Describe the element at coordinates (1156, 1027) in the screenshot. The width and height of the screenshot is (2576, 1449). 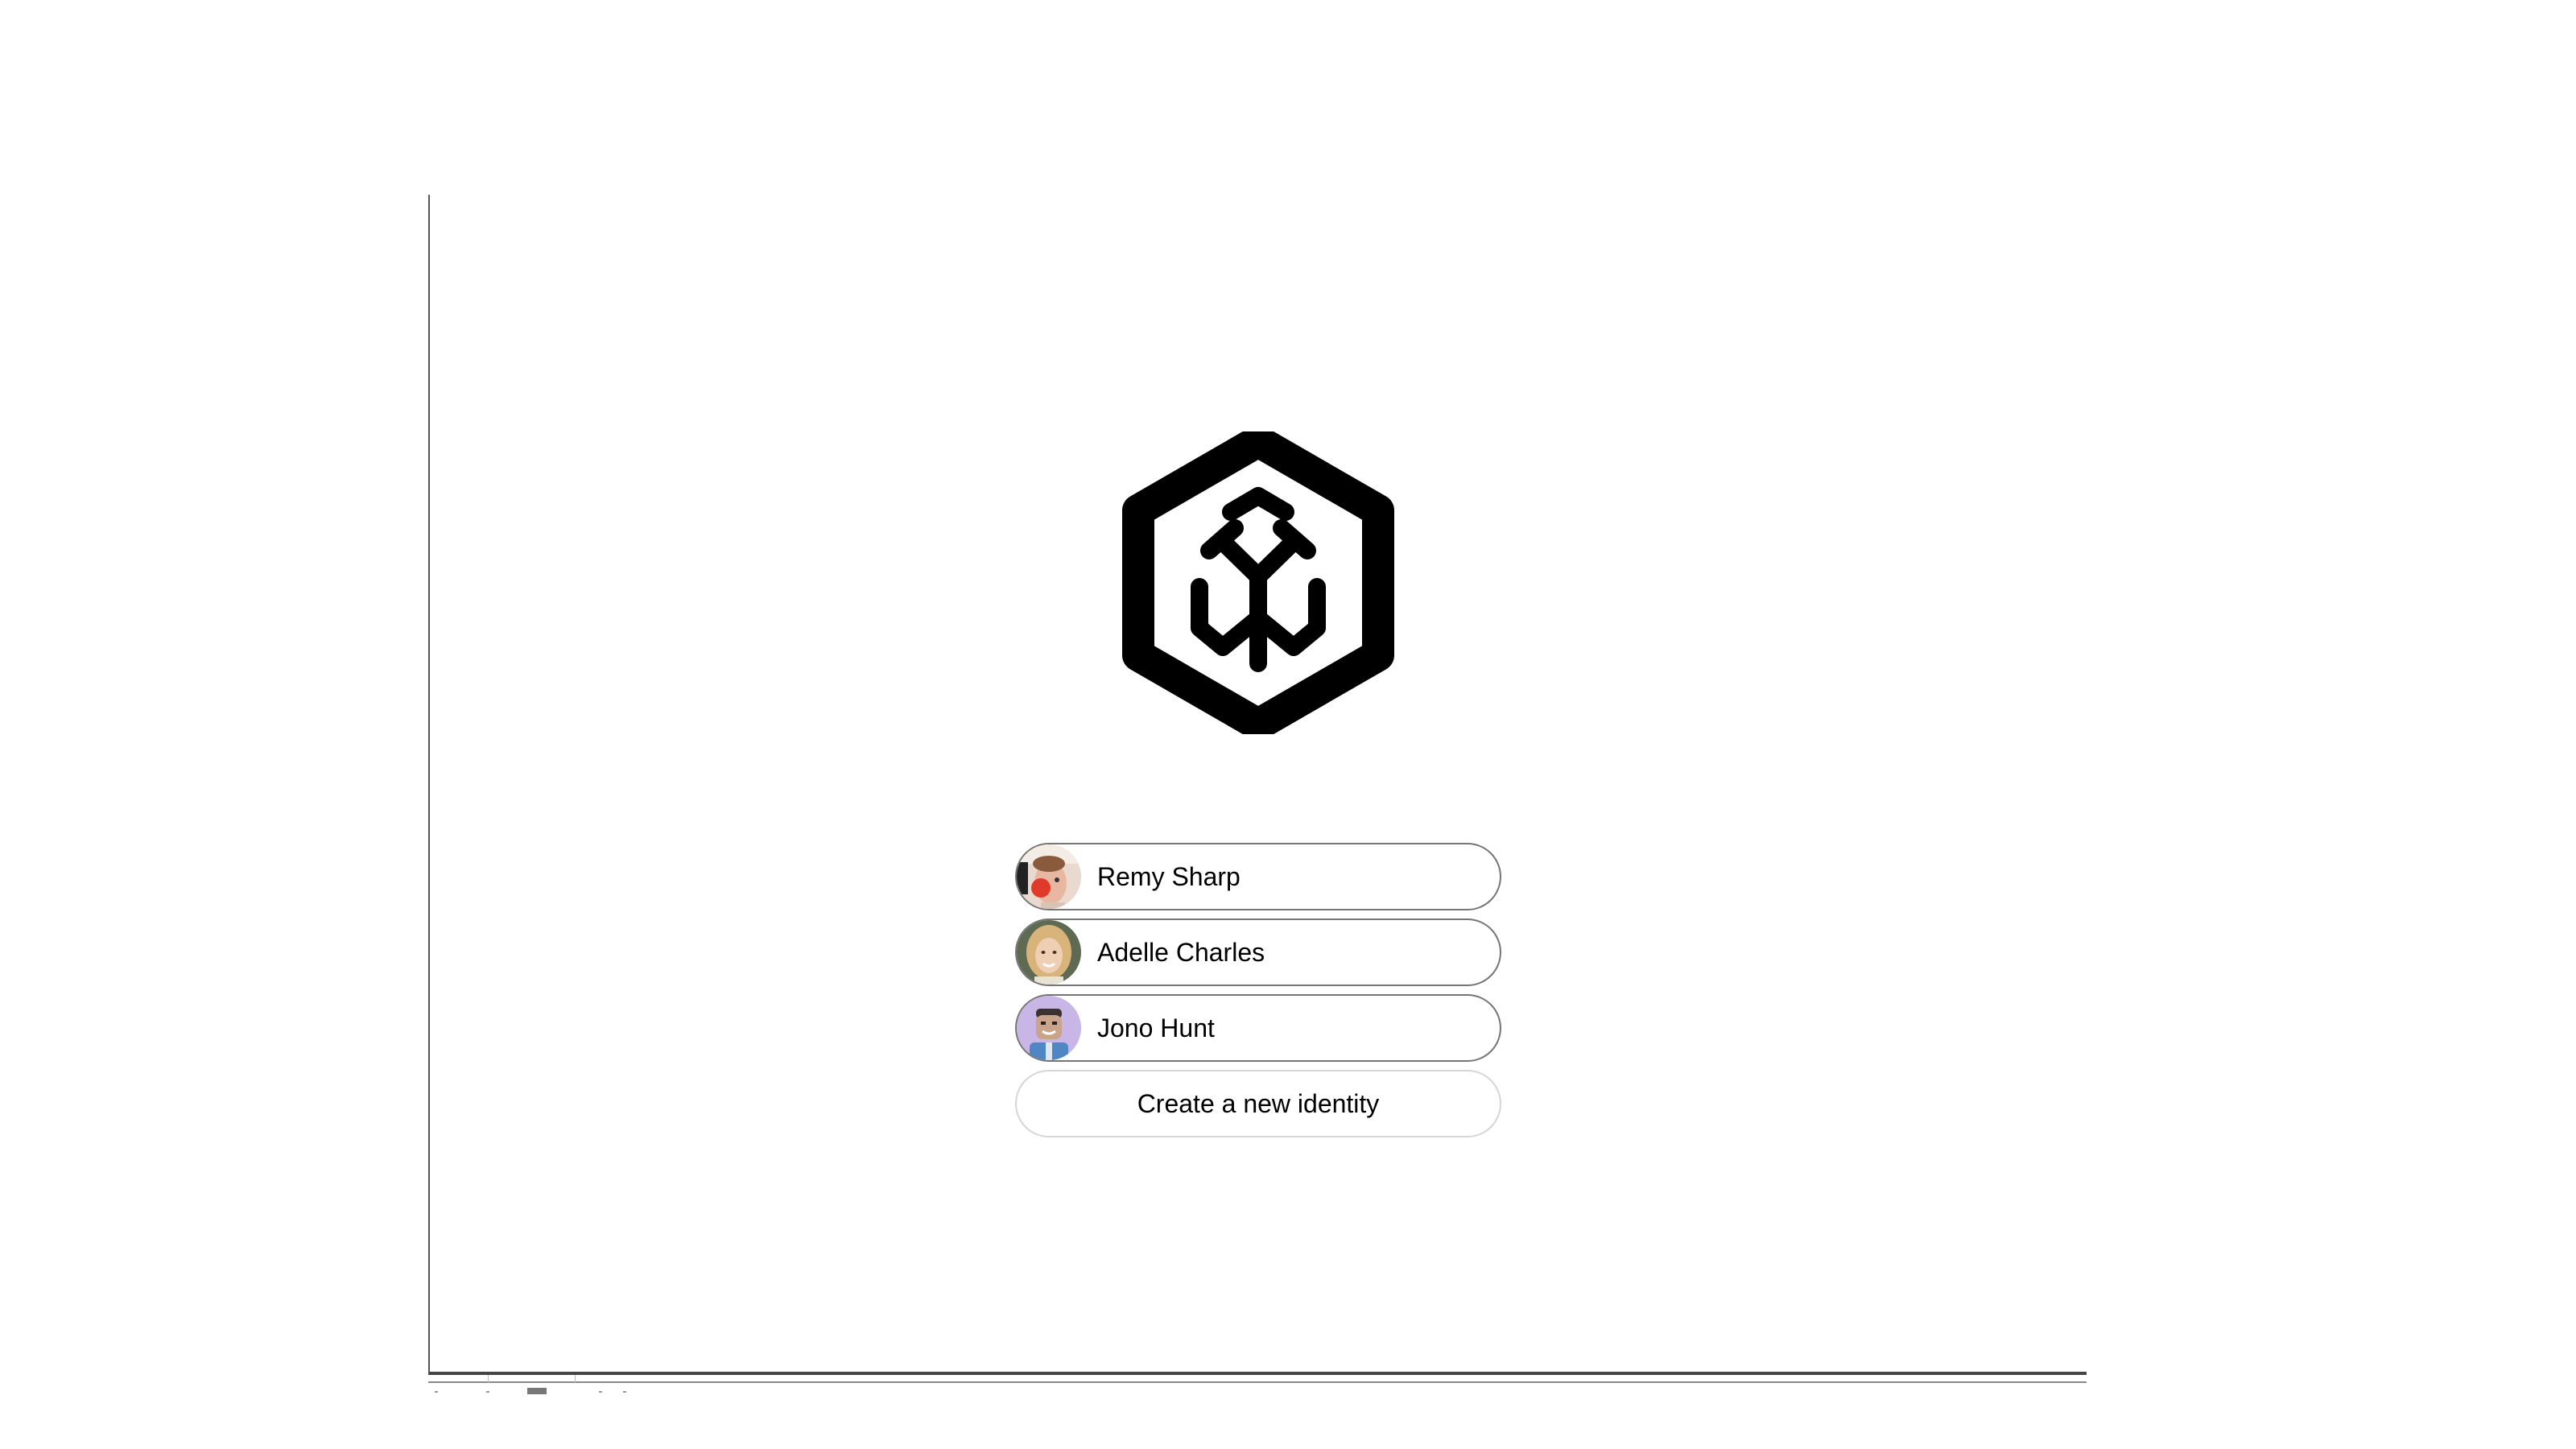
I see `identity-name: Jono Hunt` at that location.